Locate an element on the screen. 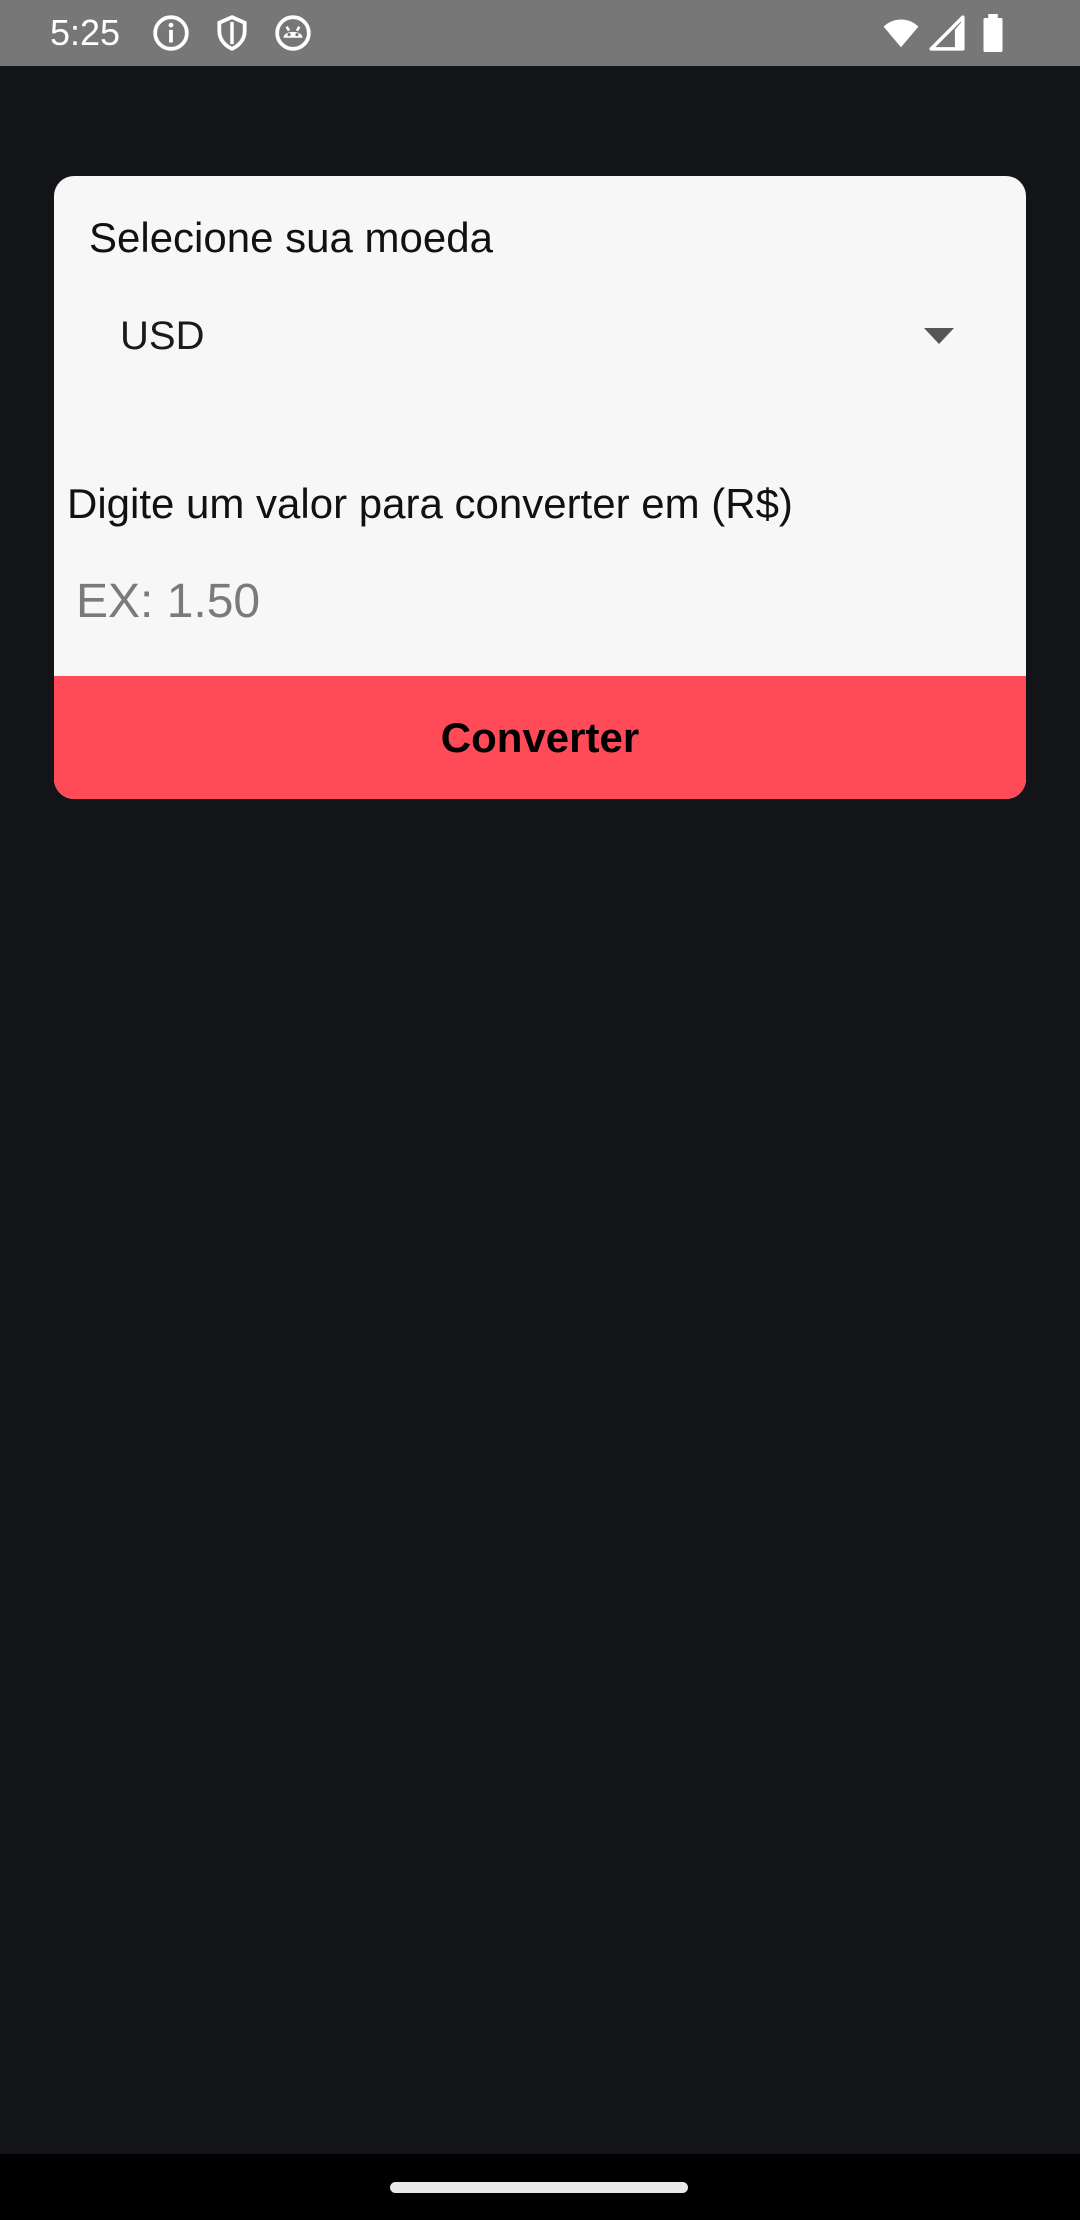  navigation-bar is located at coordinates (540, 2187).